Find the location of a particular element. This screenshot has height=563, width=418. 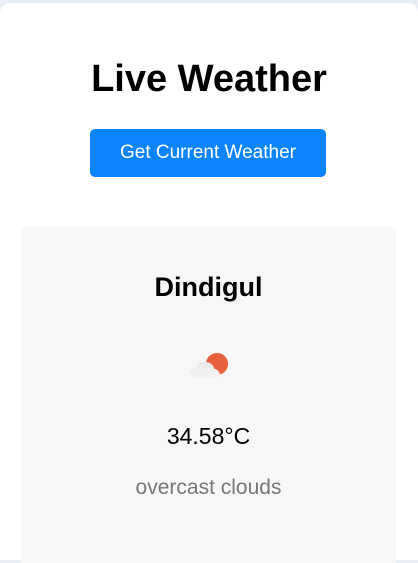

page-title: Live Weather is located at coordinates (209, 79).